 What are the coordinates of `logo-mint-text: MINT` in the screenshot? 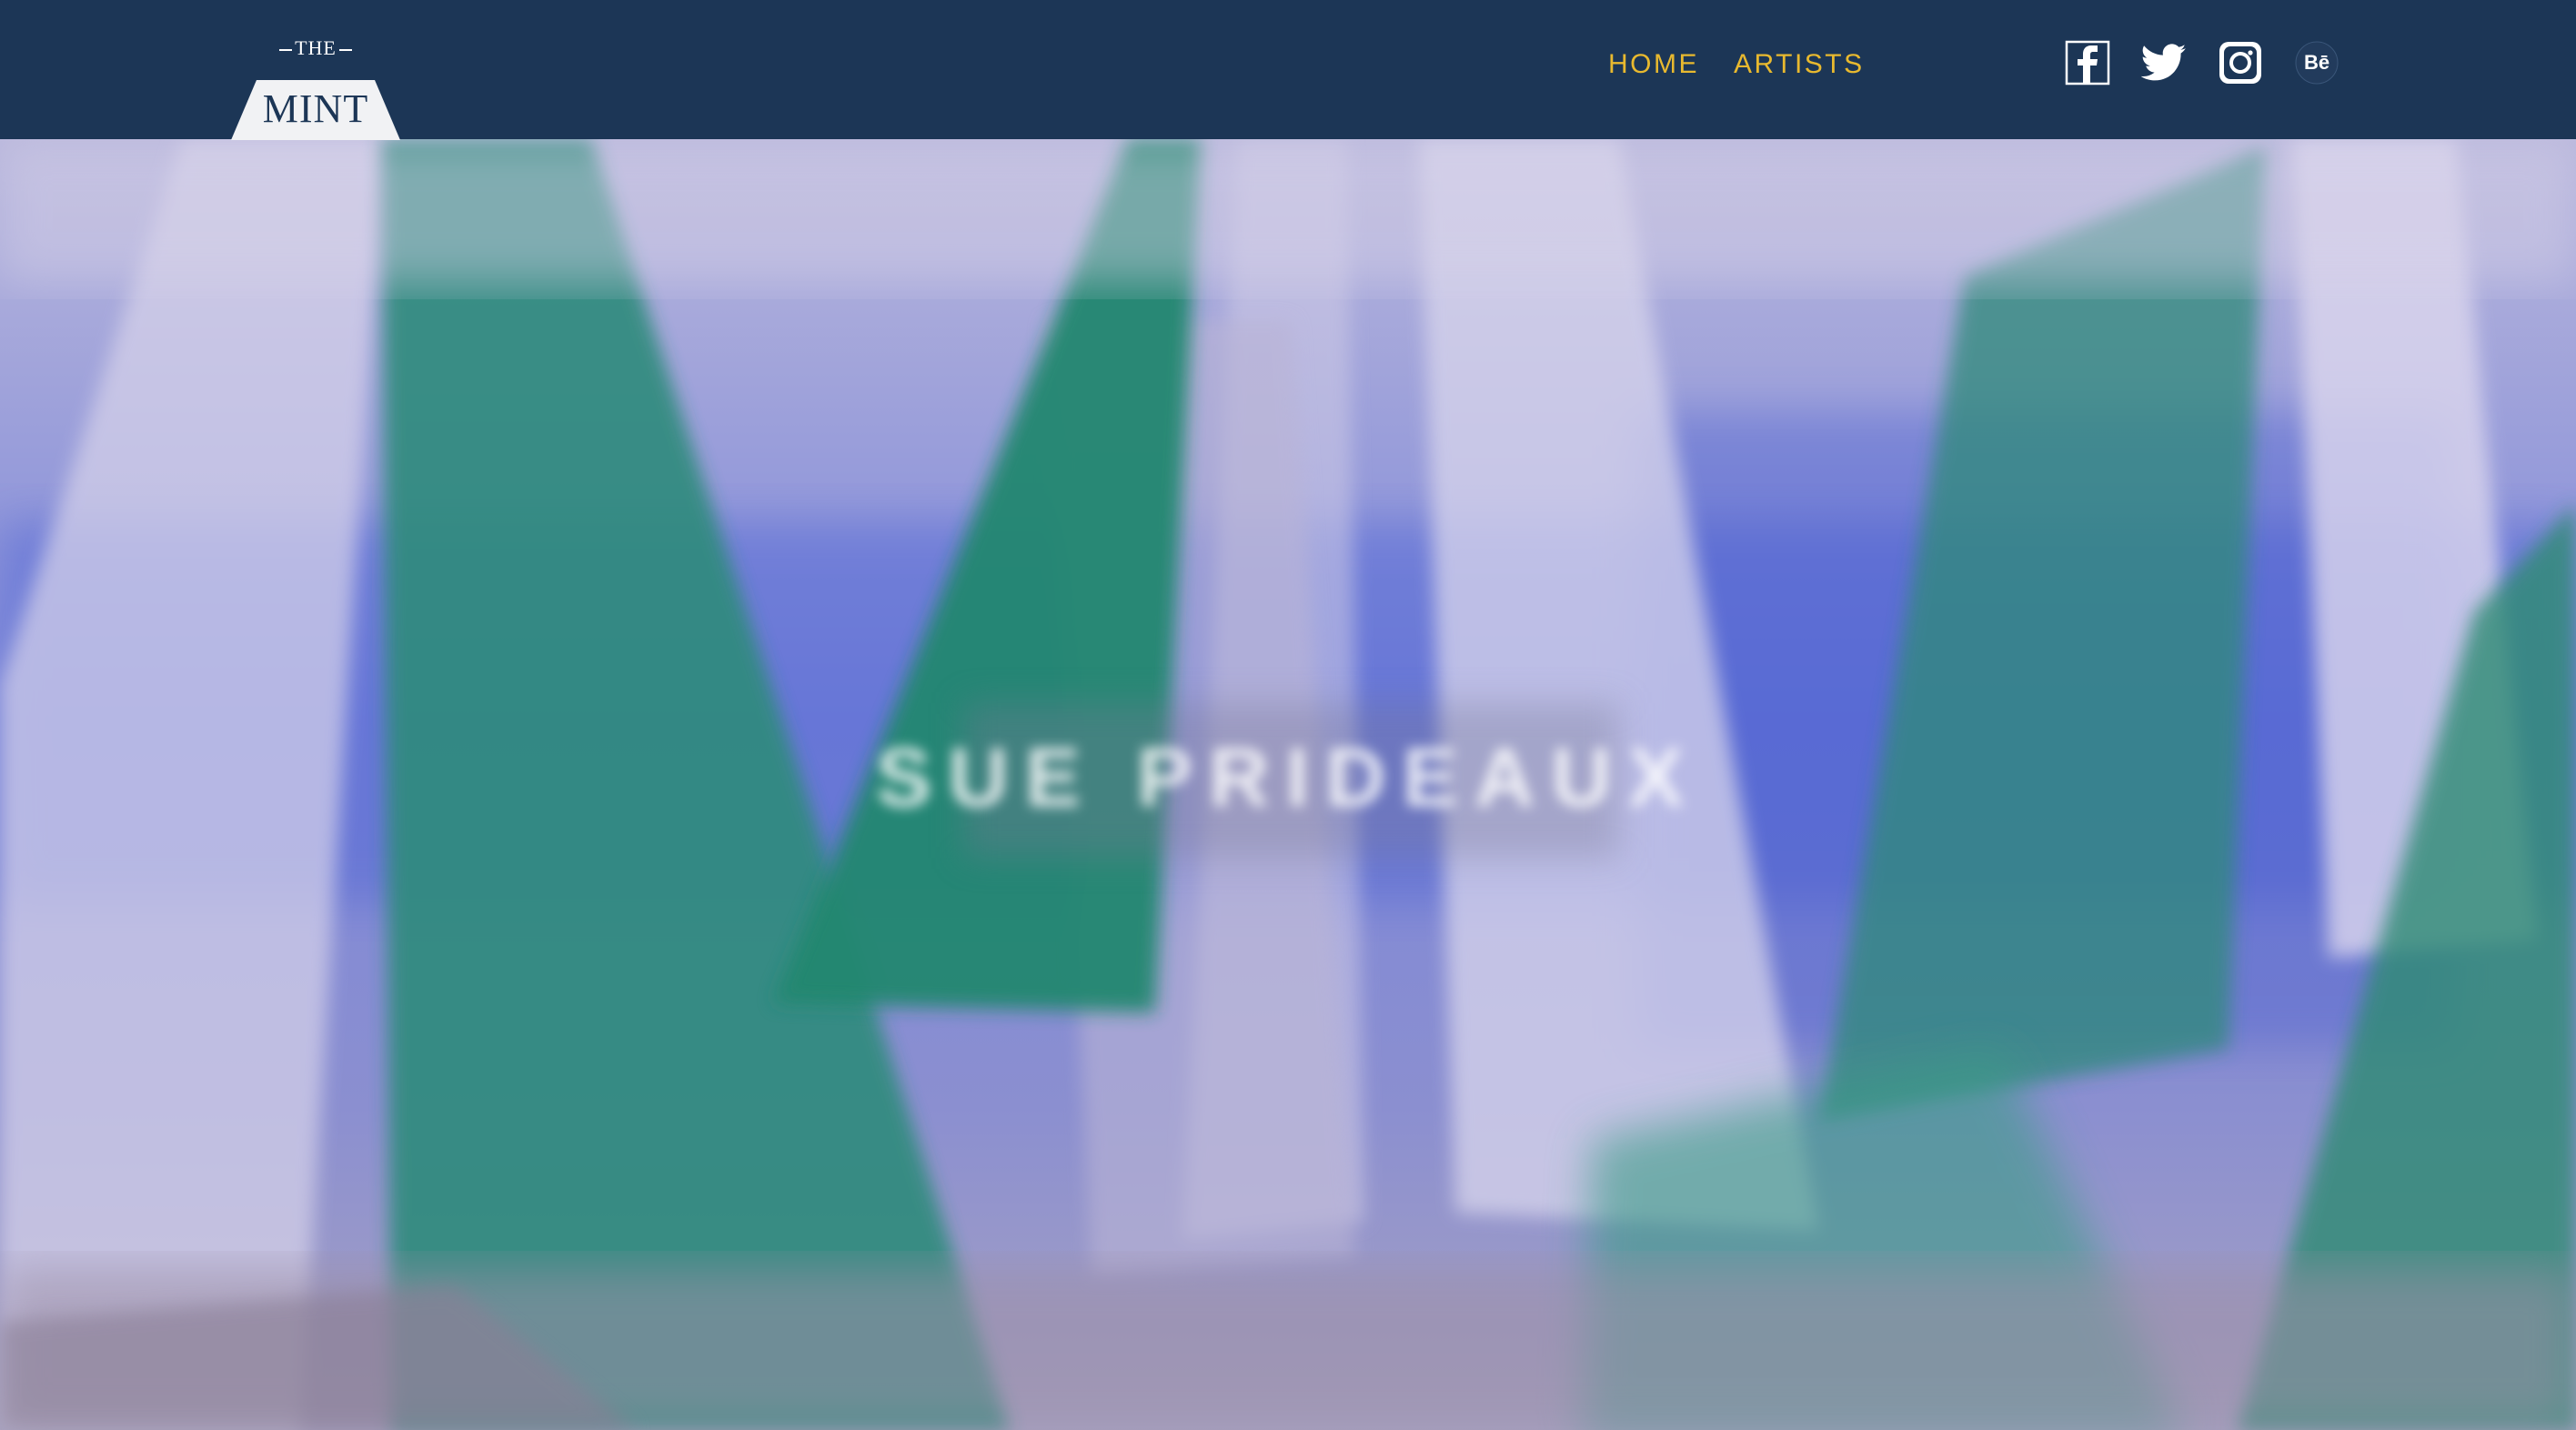 It's located at (315, 108).